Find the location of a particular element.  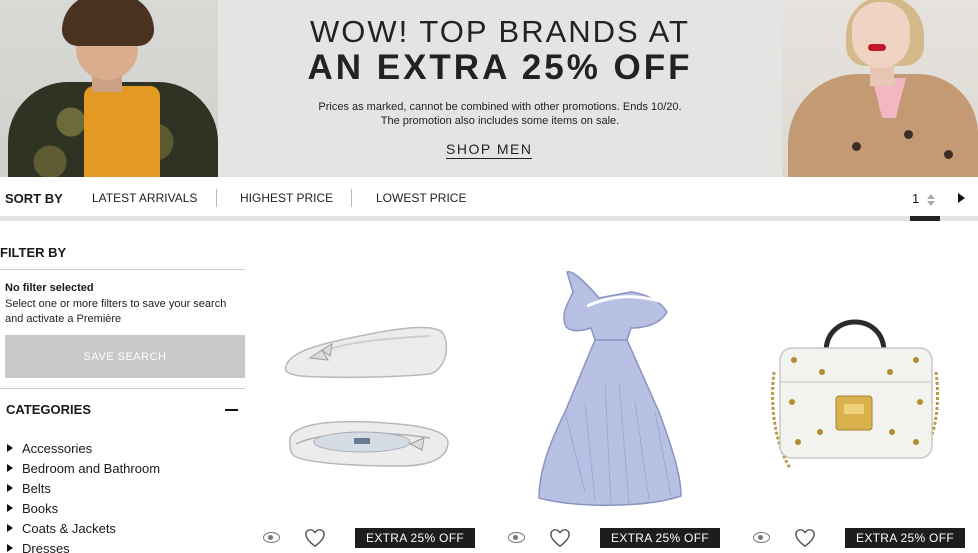

page-indicator is located at coordinates (925, 218).